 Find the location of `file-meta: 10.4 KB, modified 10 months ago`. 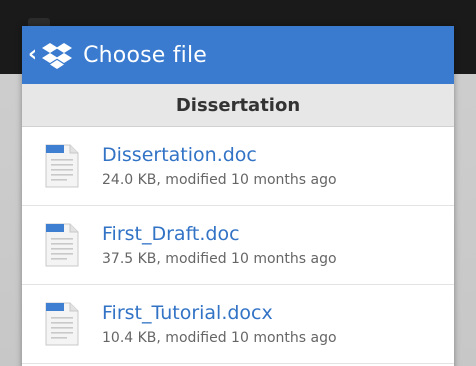

file-meta: 10.4 KB, modified 10 months ago is located at coordinates (219, 338).